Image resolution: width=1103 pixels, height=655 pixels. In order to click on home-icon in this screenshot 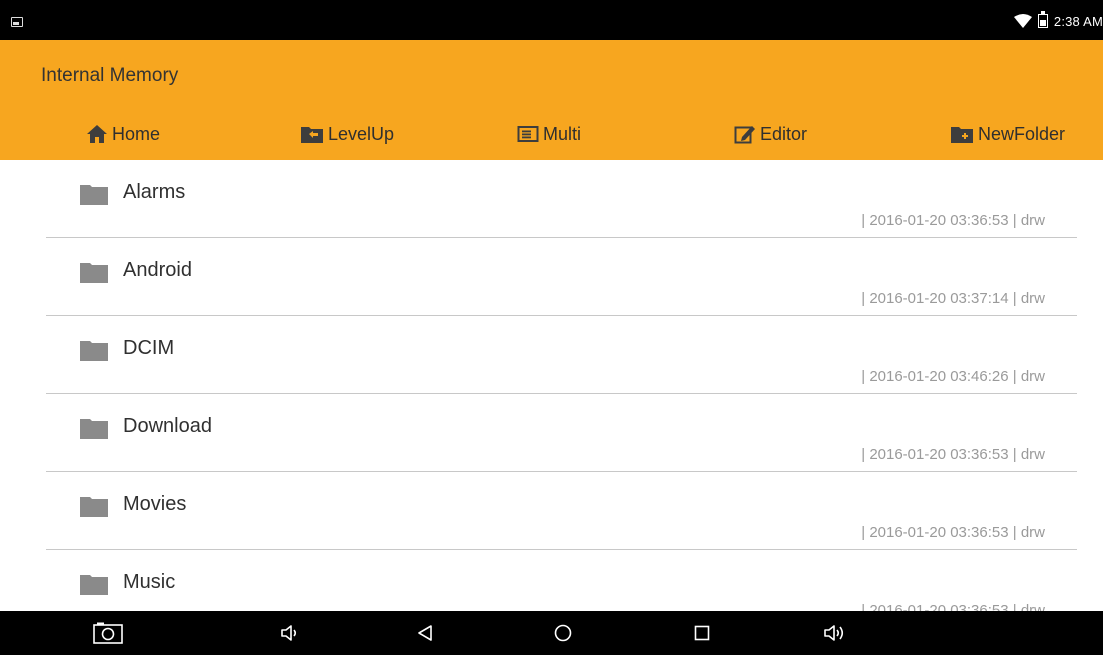, I will do `click(97, 134)`.